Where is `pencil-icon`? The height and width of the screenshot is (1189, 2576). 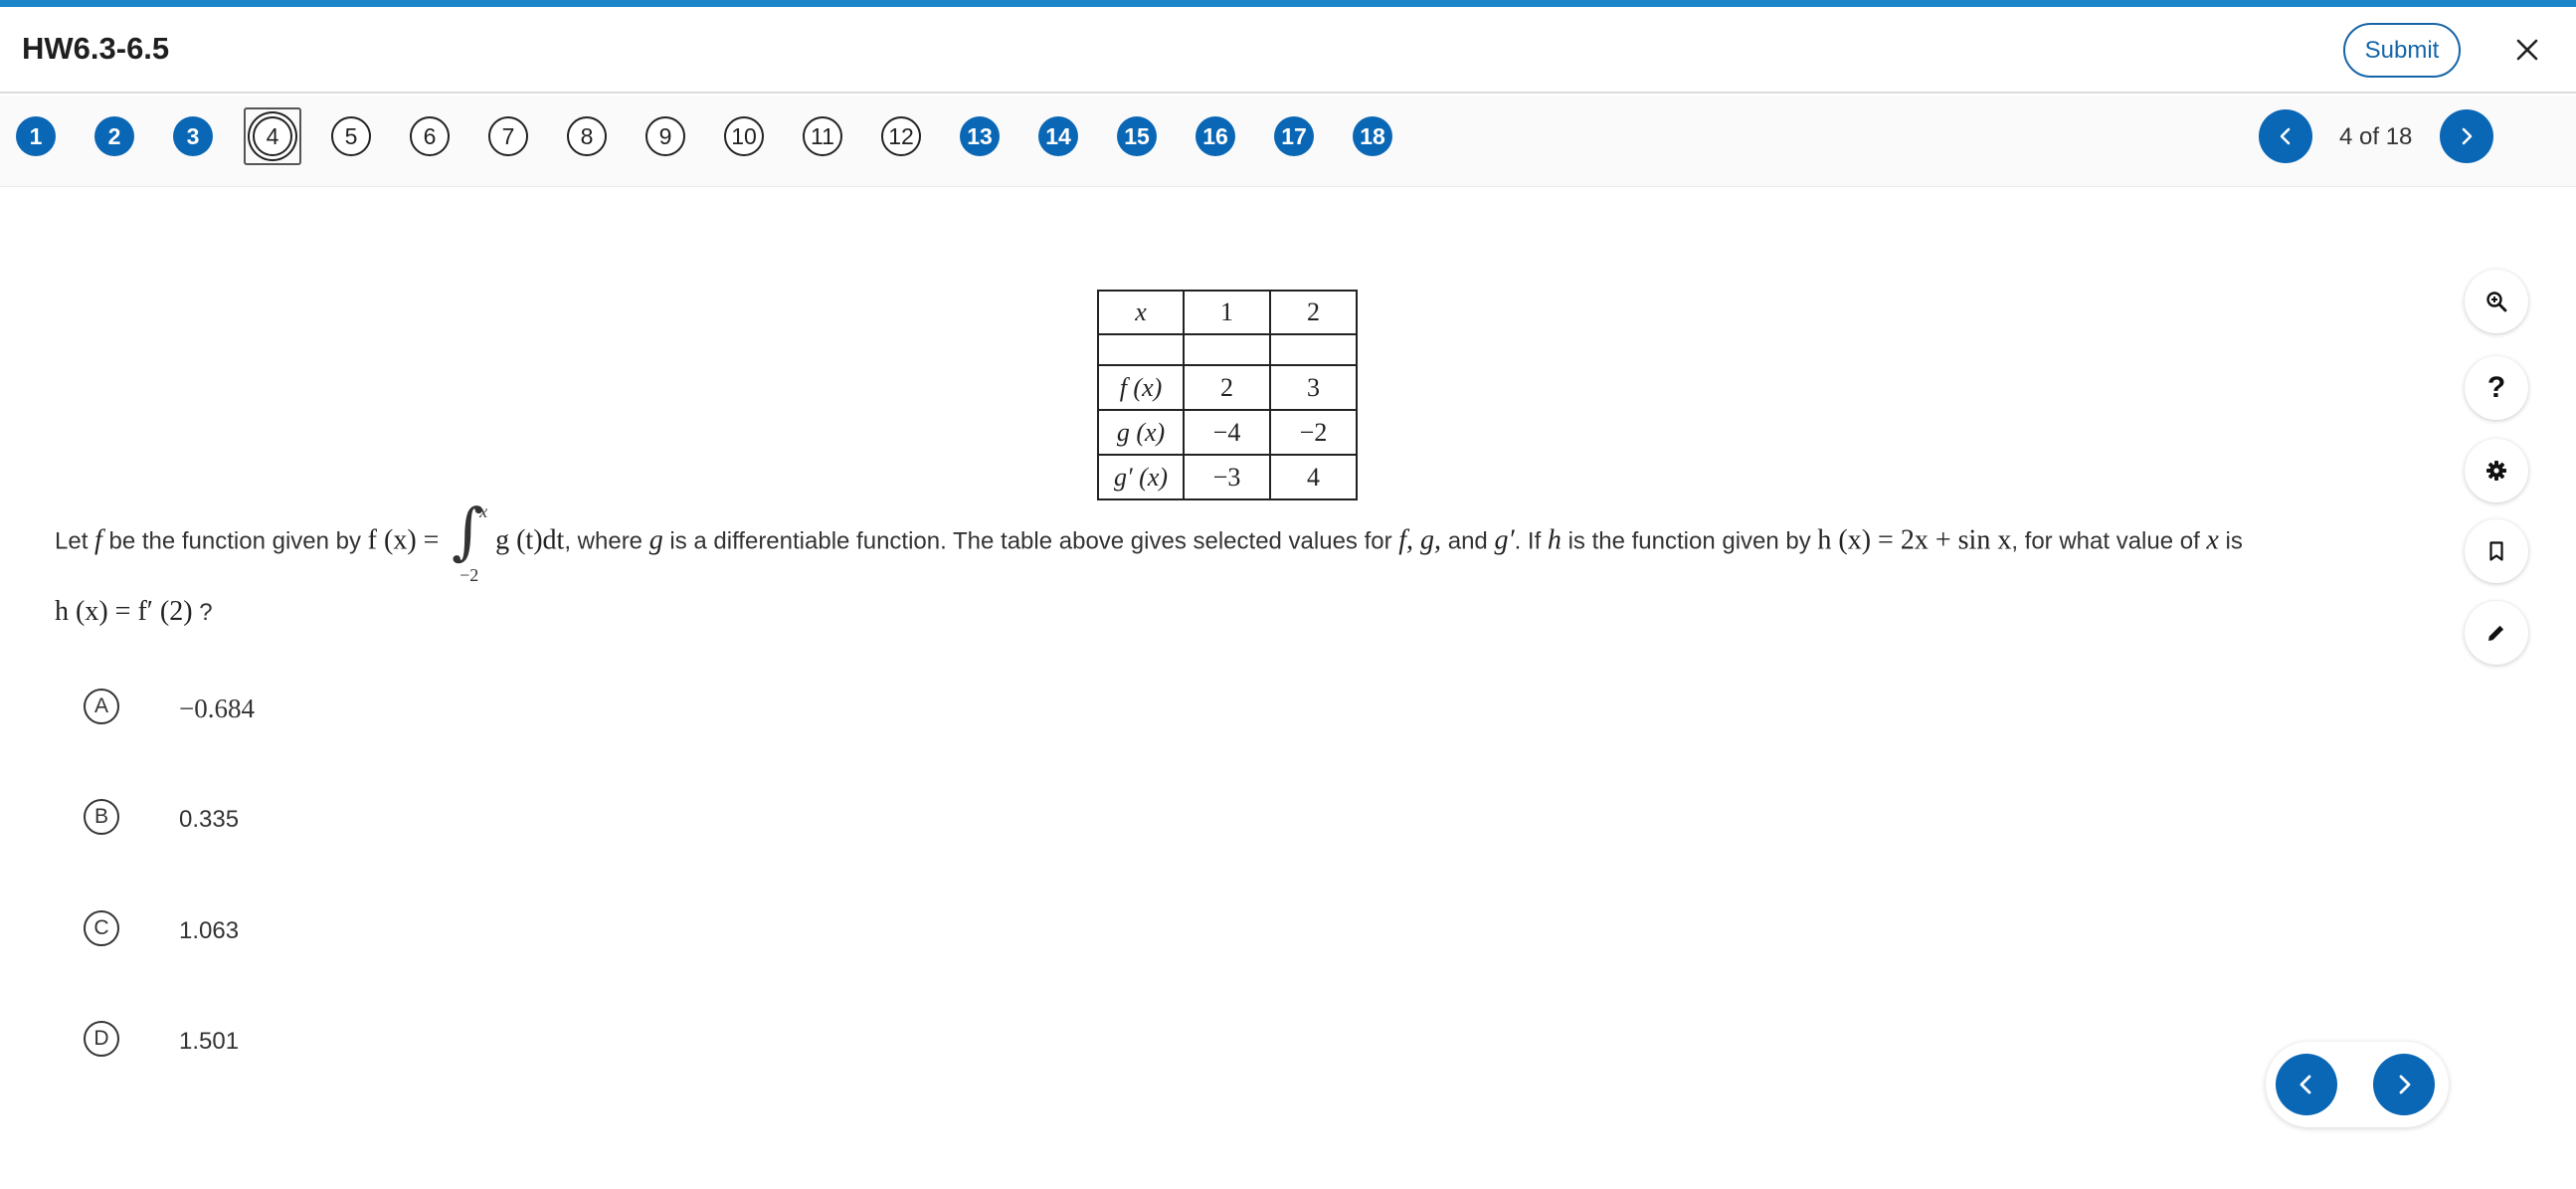
pencil-icon is located at coordinates (2496, 633).